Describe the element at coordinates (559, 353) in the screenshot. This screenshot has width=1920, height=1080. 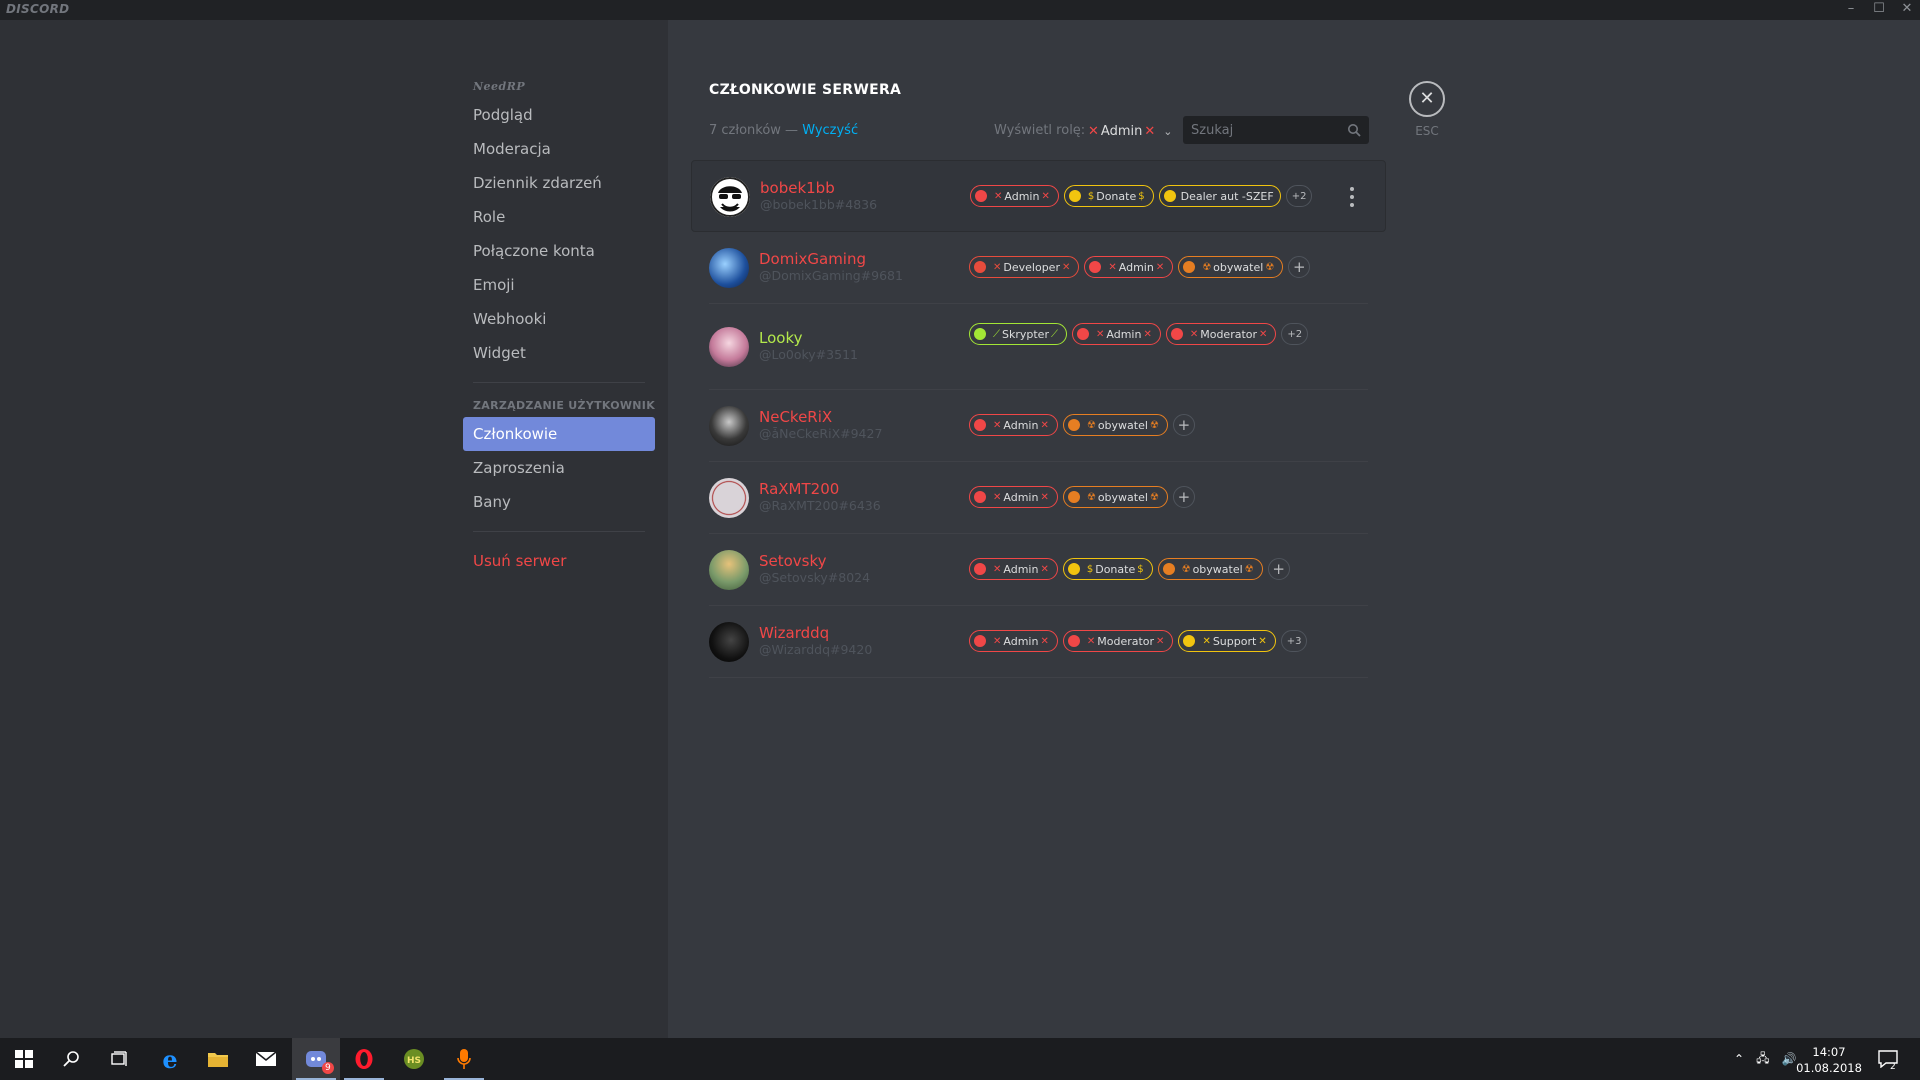
I see `sidebar-item-widget: Widget` at that location.